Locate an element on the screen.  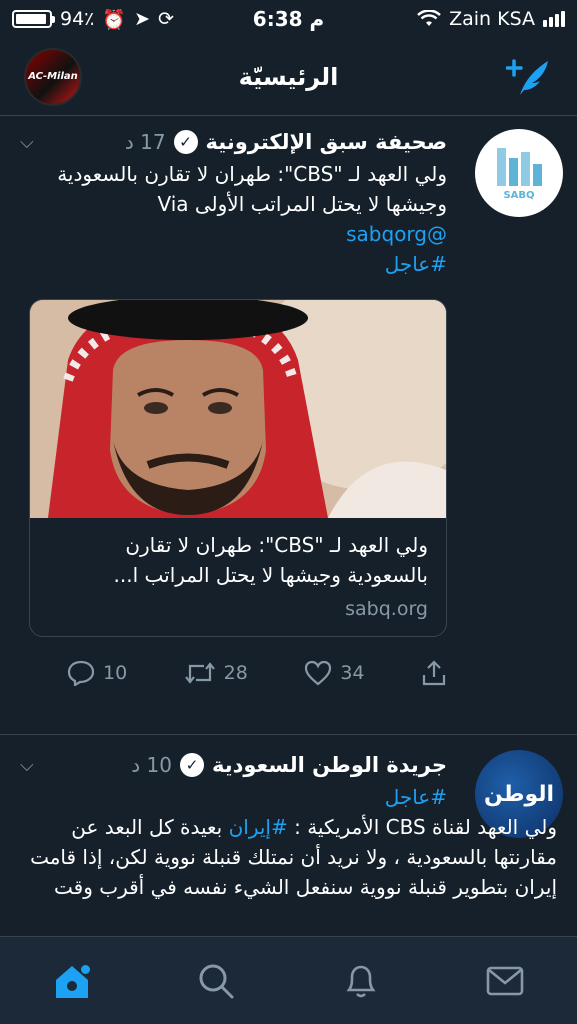
app-header: AC-Milan الرئيسيّة is located at coordinates (288, 77).